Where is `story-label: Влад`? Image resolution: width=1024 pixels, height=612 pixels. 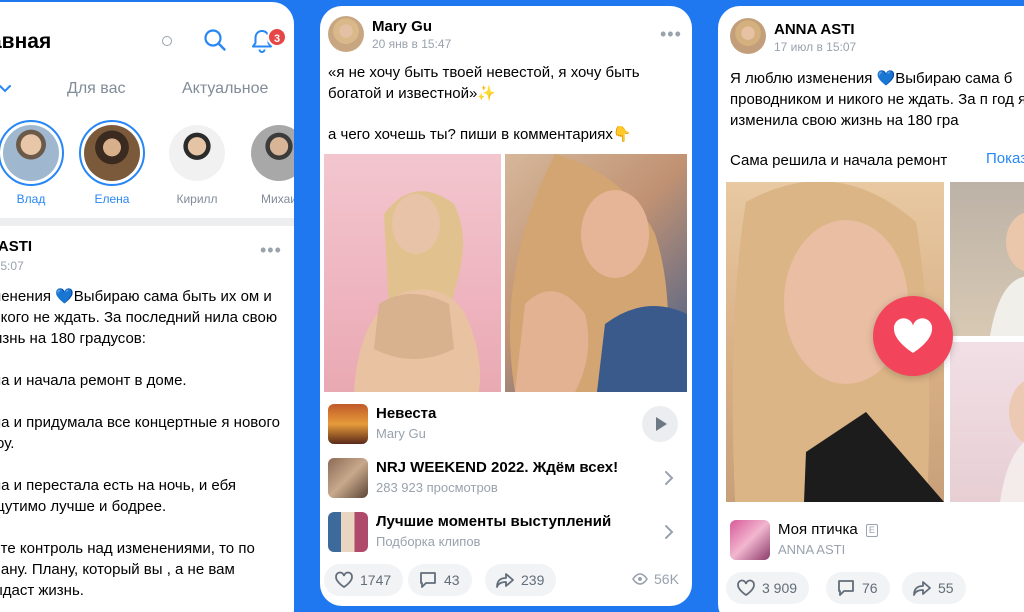 story-label: Влад is located at coordinates (31, 199).